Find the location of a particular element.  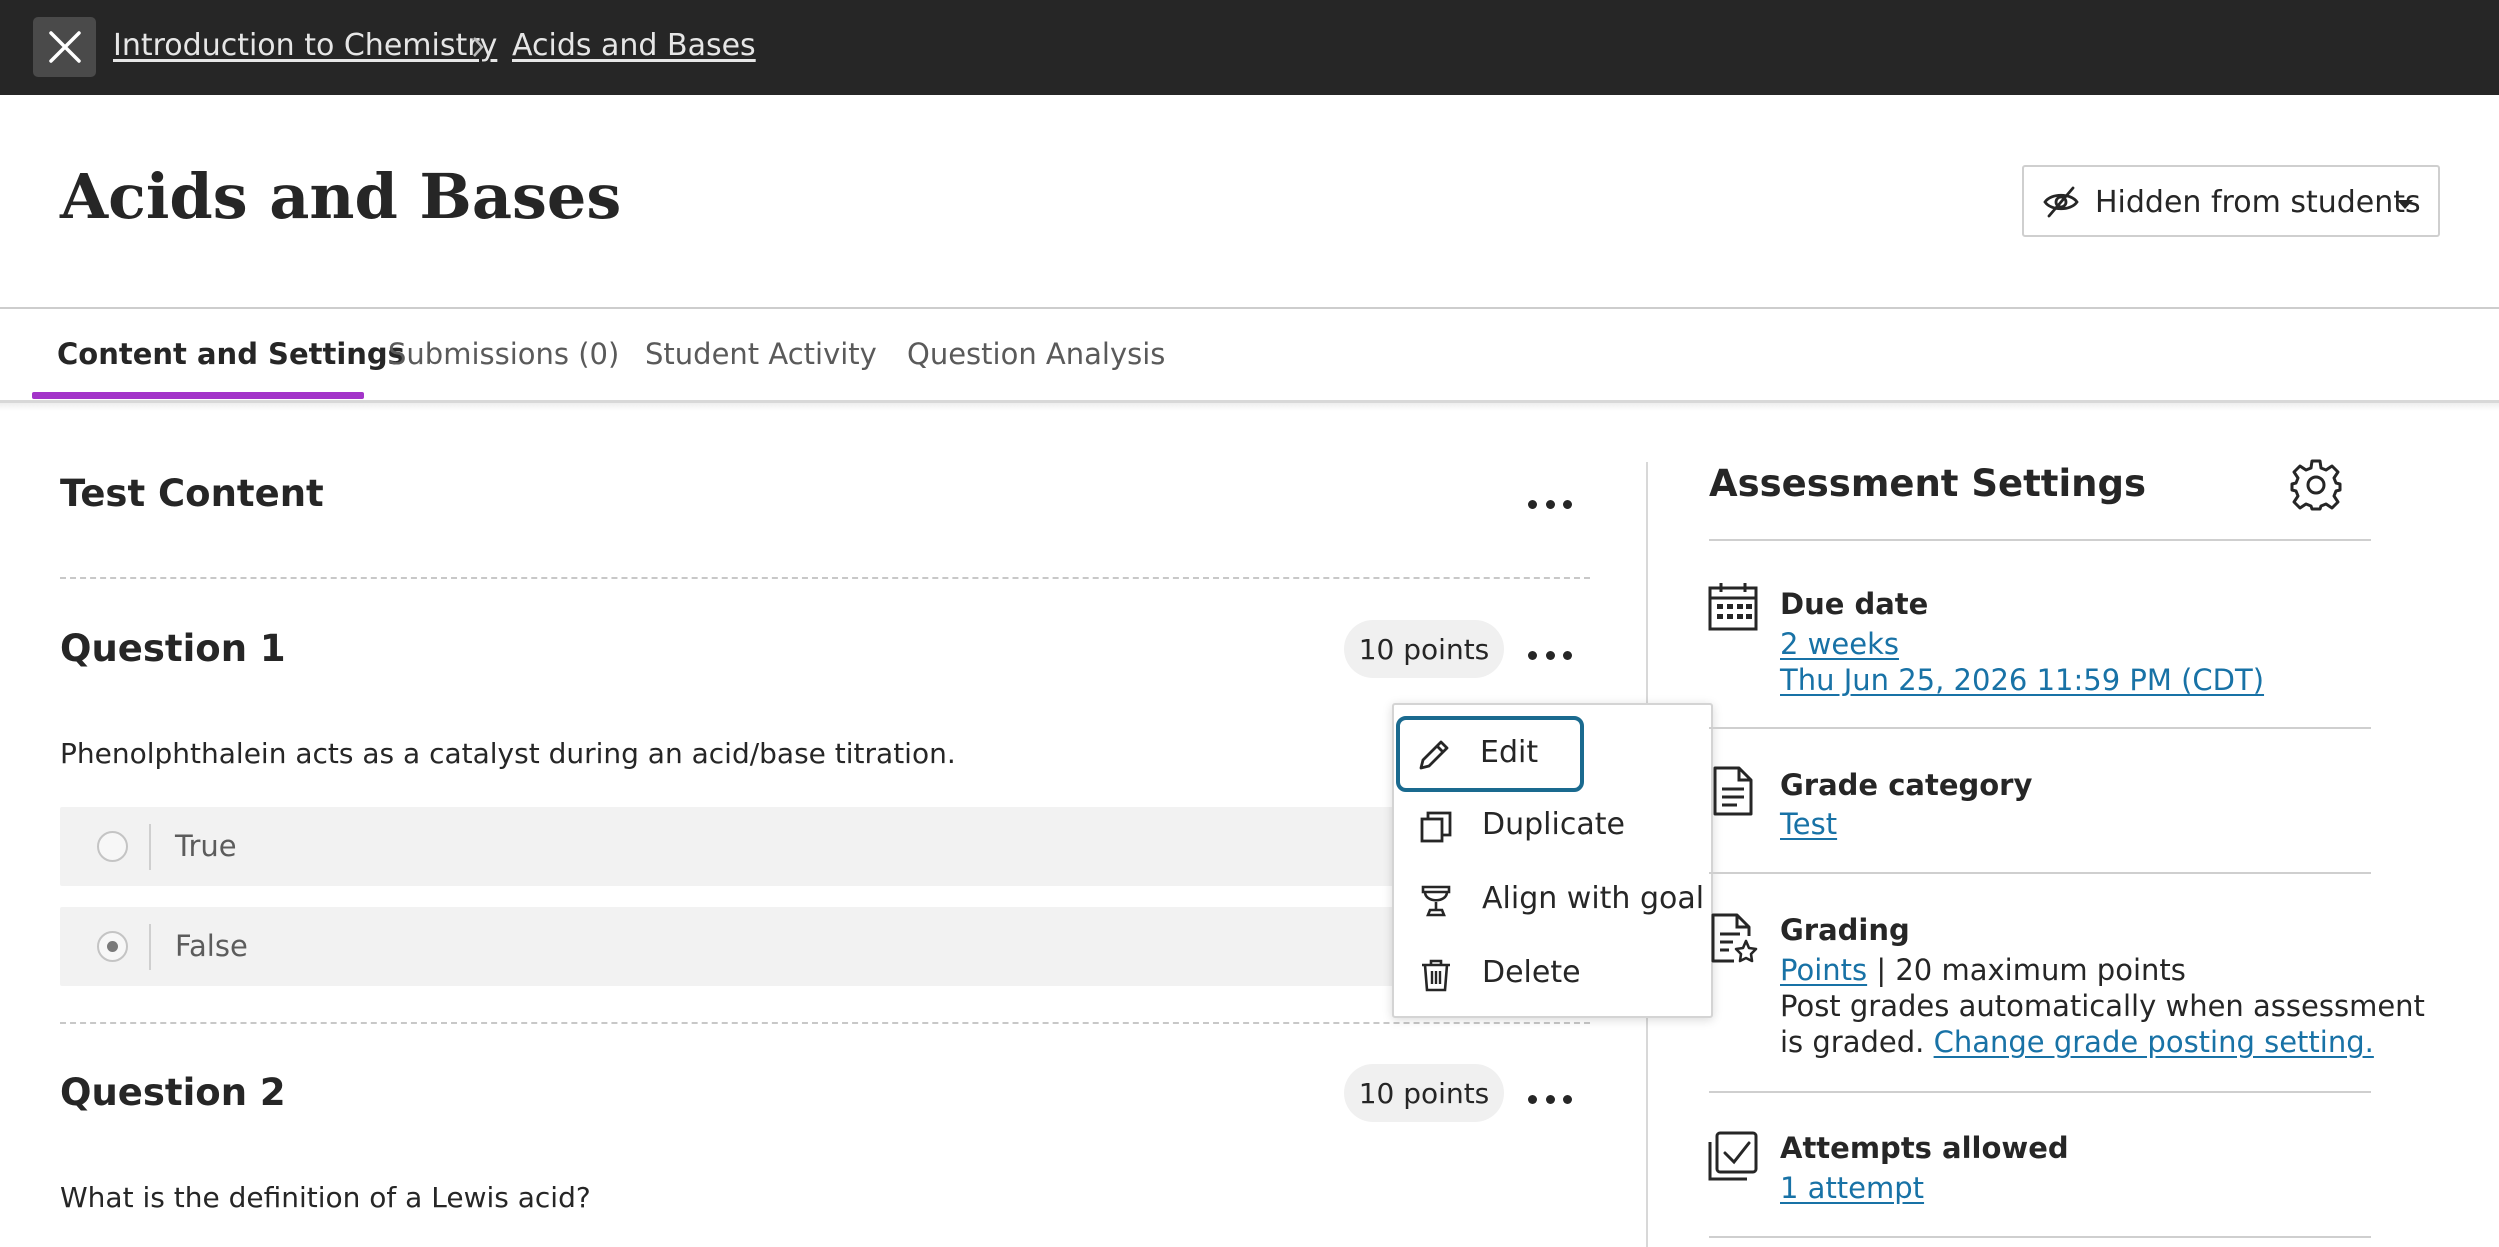

max-points: | 20 maximum points is located at coordinates (2026, 970).